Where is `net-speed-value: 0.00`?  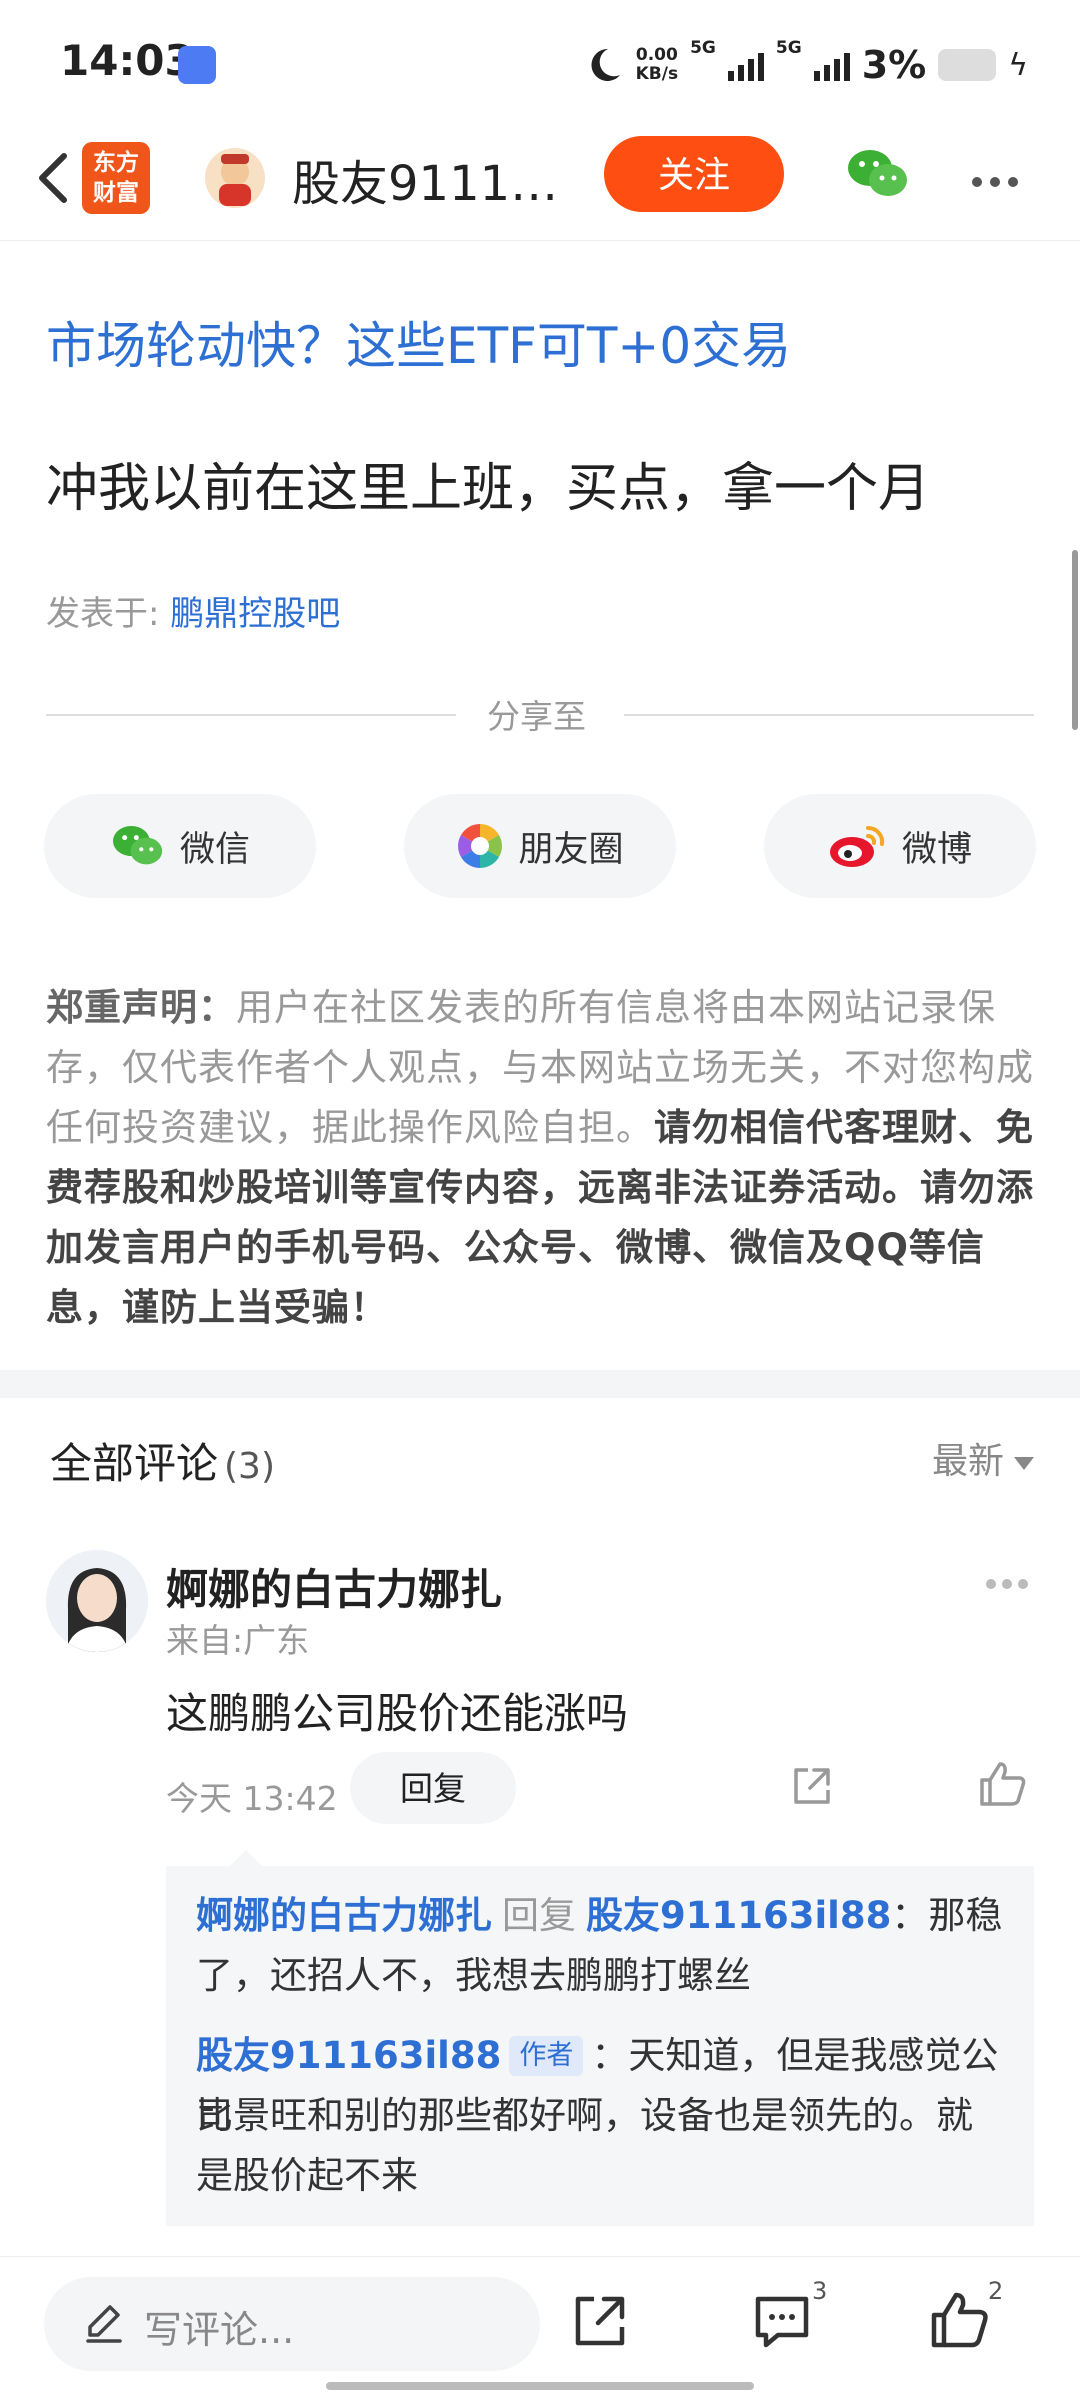 net-speed-value: 0.00 is located at coordinates (656, 55).